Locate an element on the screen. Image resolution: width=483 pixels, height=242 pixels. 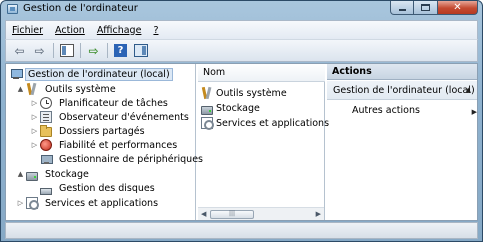
horizontal-scrollbar: ◀ ||| ▶ is located at coordinates (261, 213).